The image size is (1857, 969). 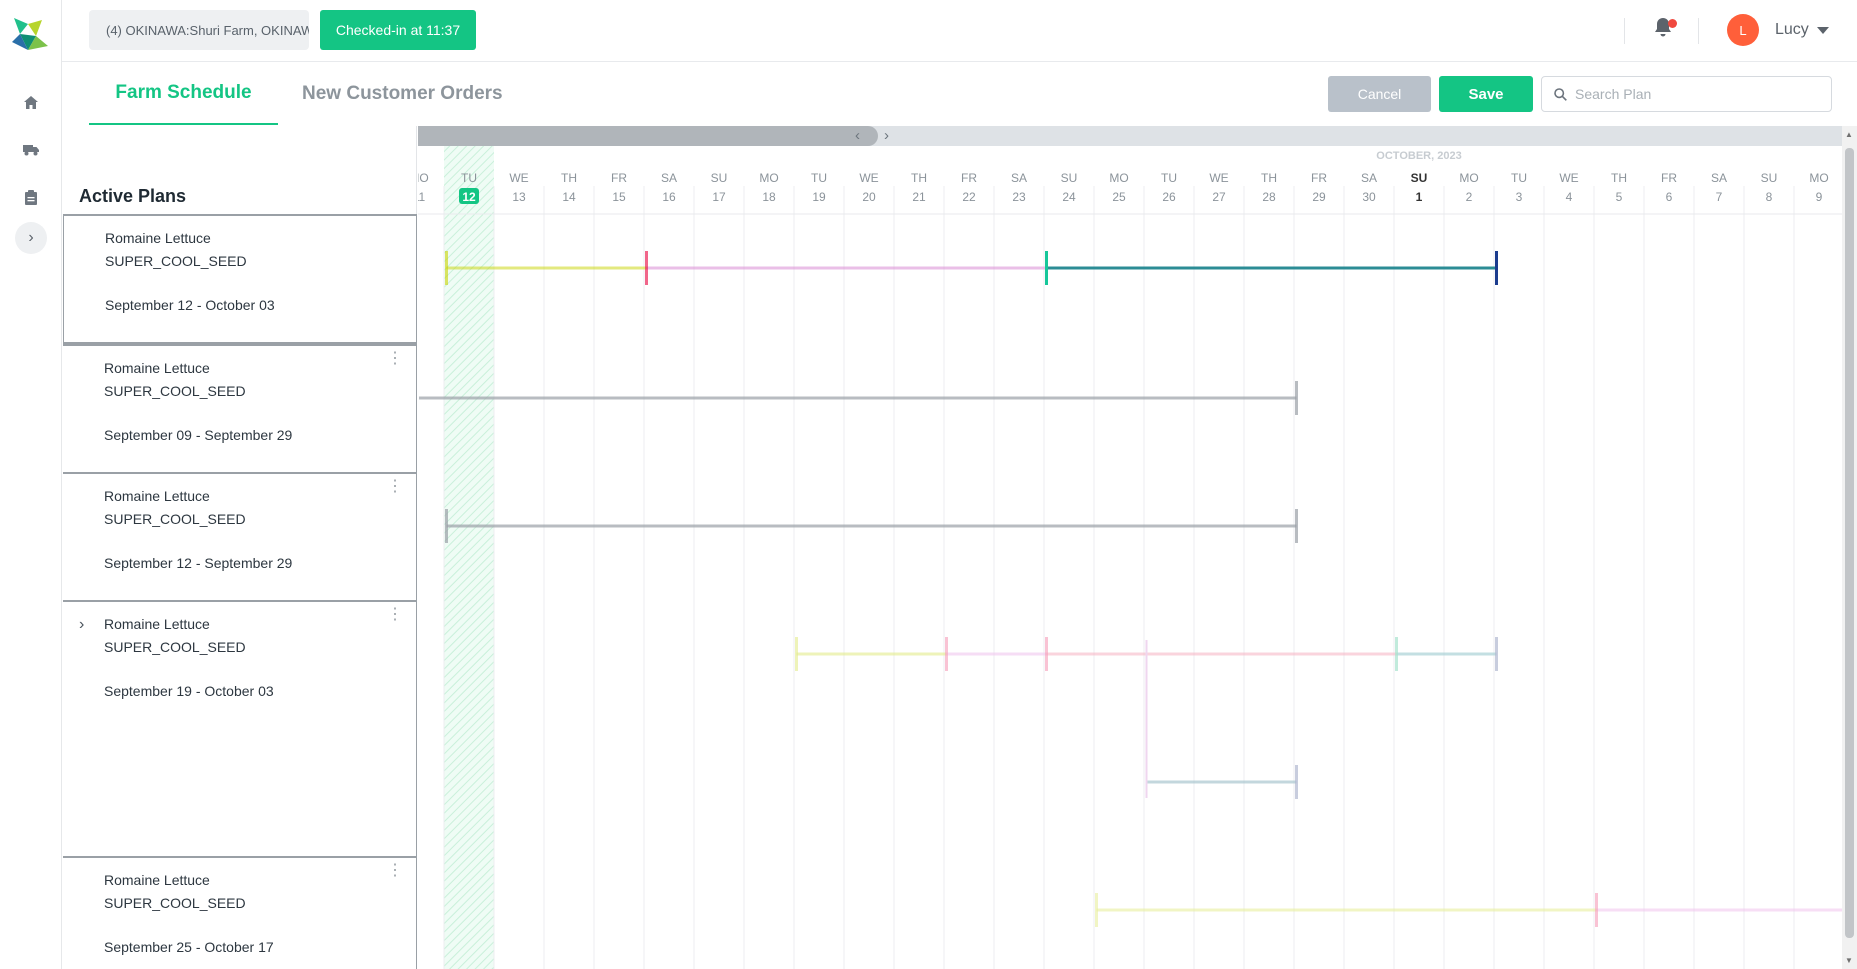 What do you see at coordinates (1369, 197) in the screenshot?
I see `day-number-label: 30` at bounding box center [1369, 197].